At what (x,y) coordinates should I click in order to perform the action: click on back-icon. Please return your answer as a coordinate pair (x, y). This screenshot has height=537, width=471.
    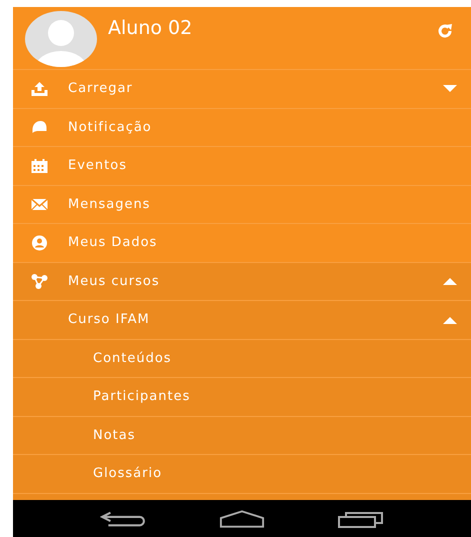
    Looking at the image, I should click on (123, 519).